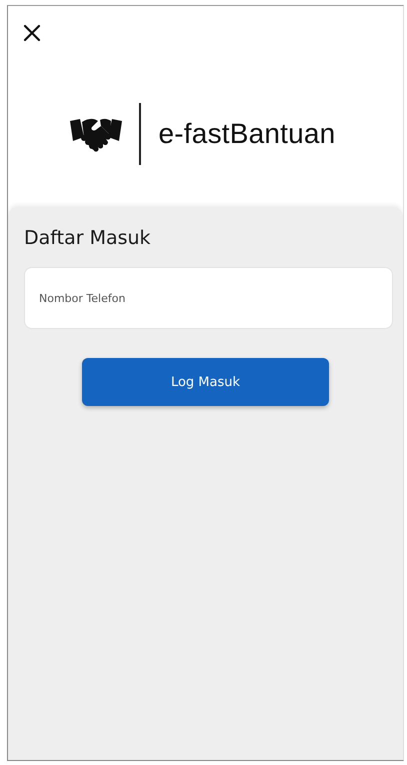 This screenshot has width=407, height=765. I want to click on app-name: e-fastBantuan, so click(247, 134).